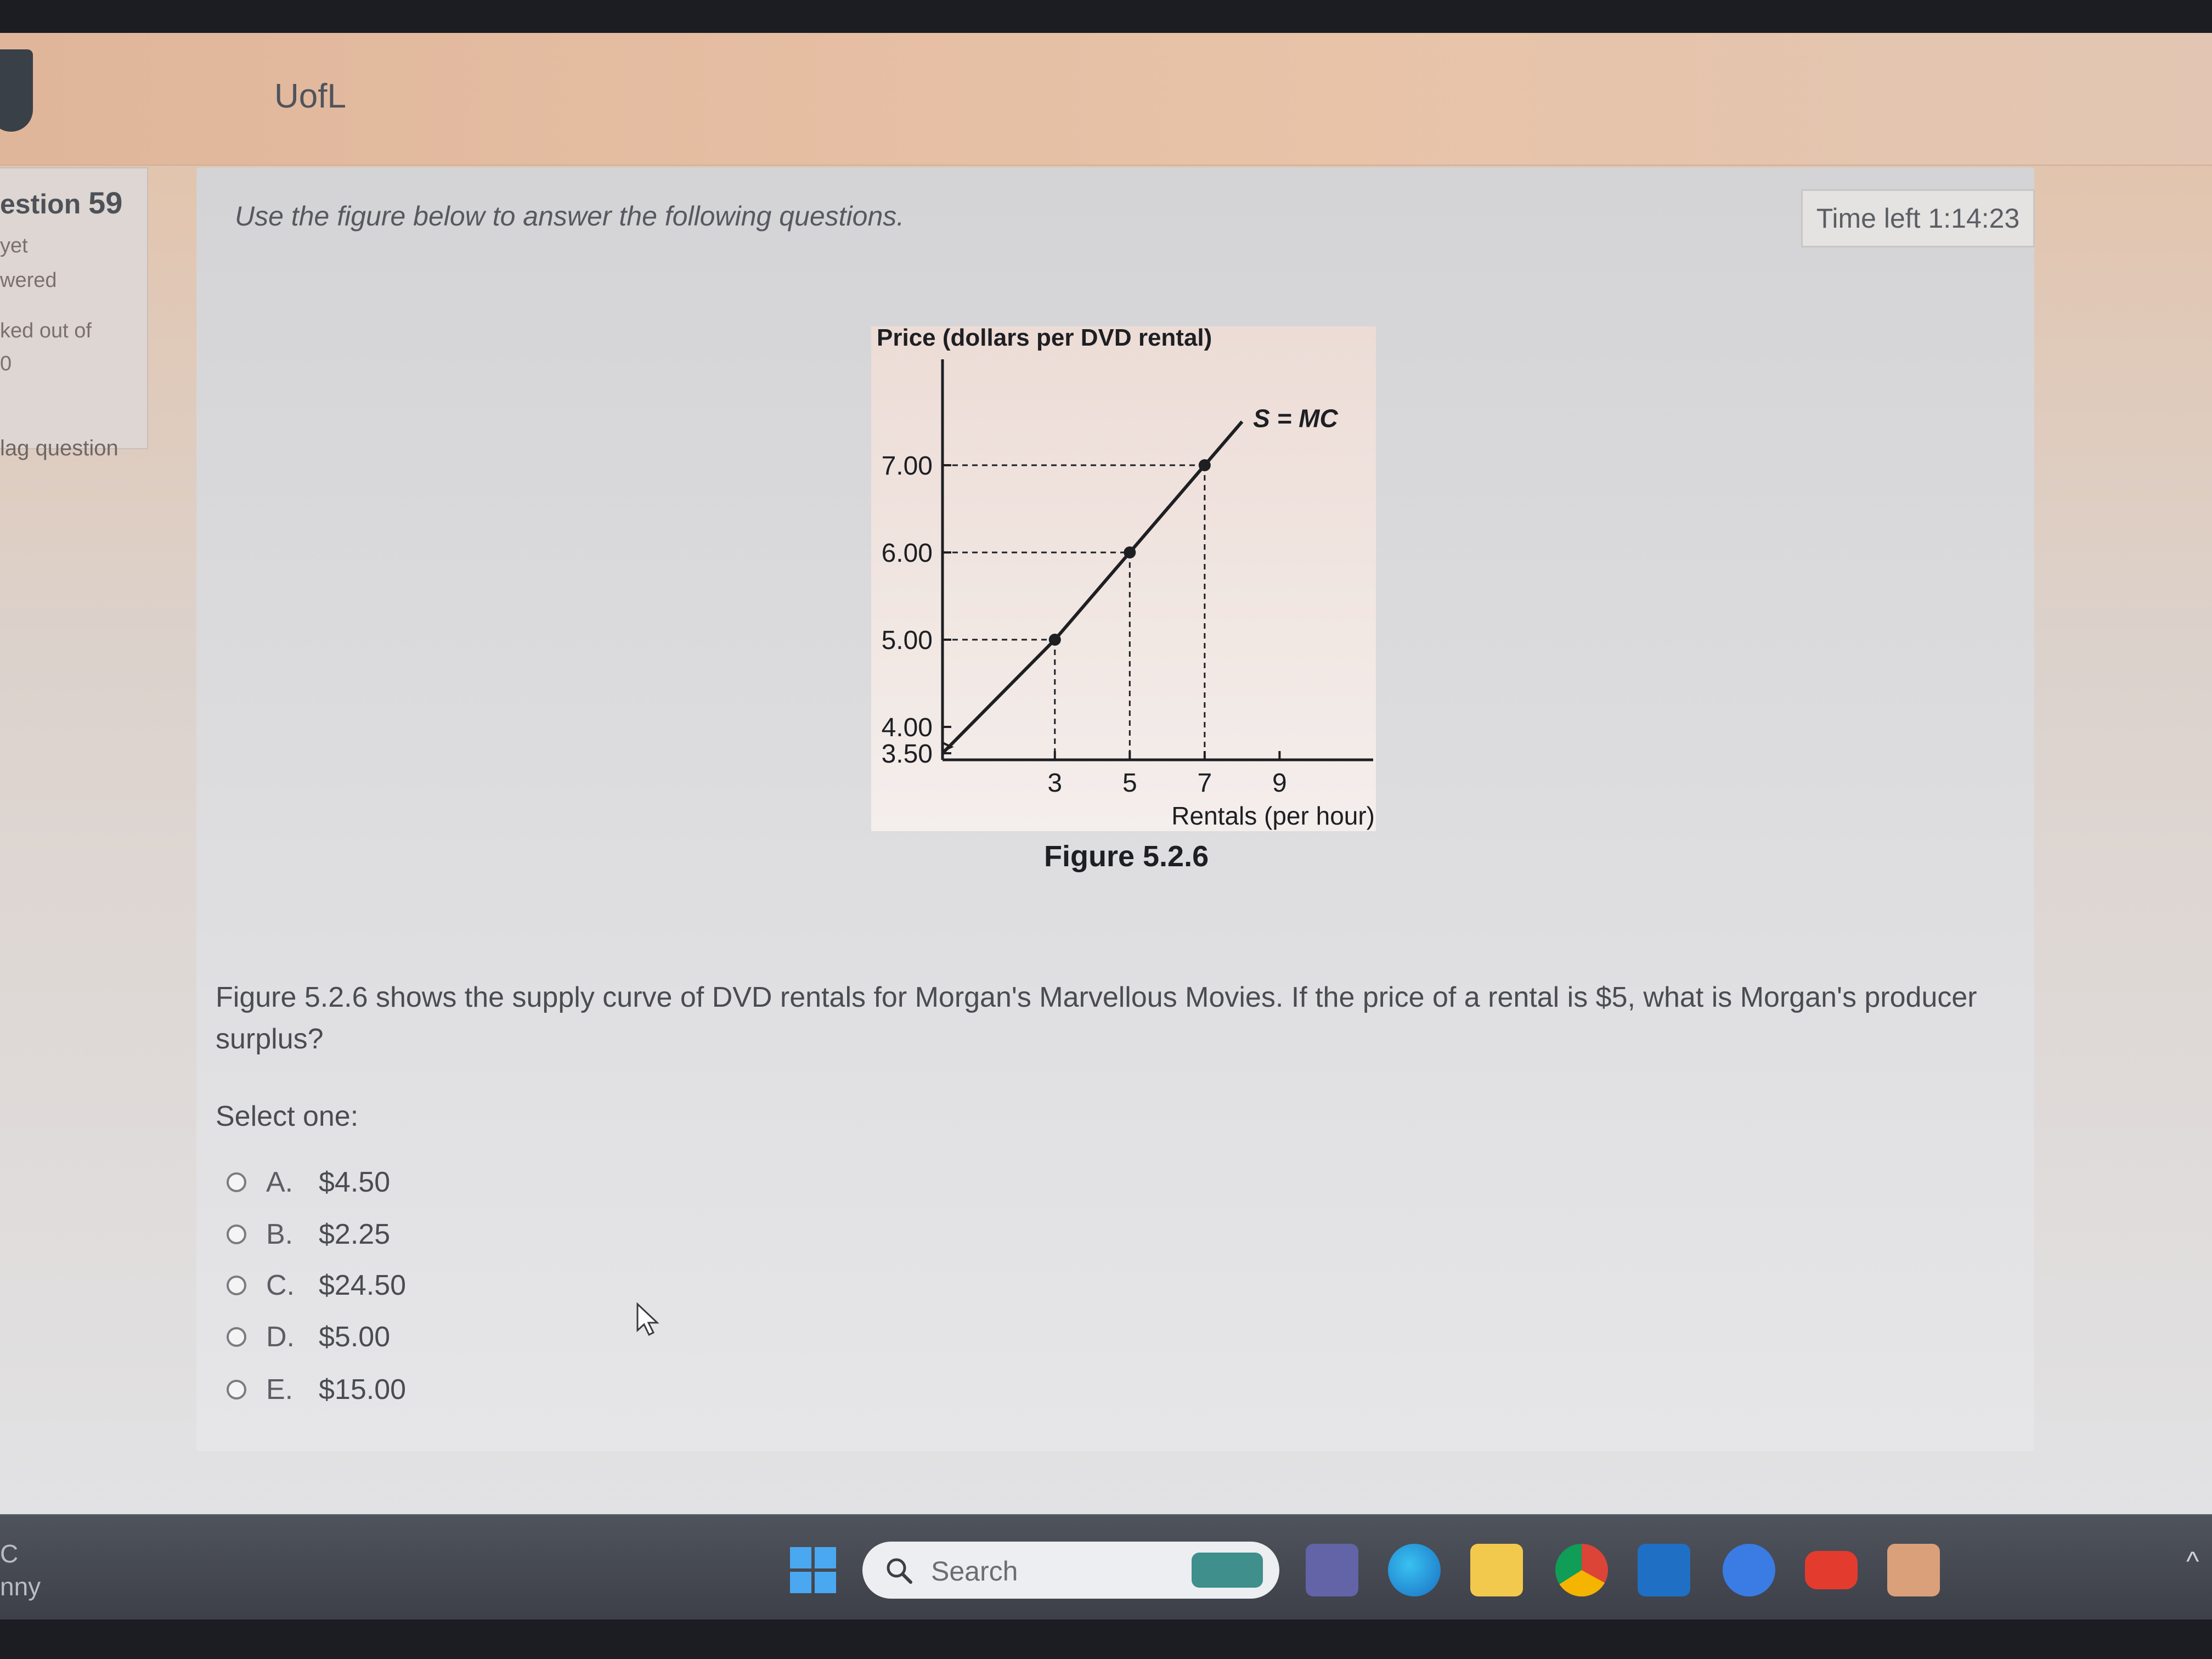 The width and height of the screenshot is (2212, 1659). Describe the element at coordinates (355, 1337) in the screenshot. I see `option-value: $5.00` at that location.